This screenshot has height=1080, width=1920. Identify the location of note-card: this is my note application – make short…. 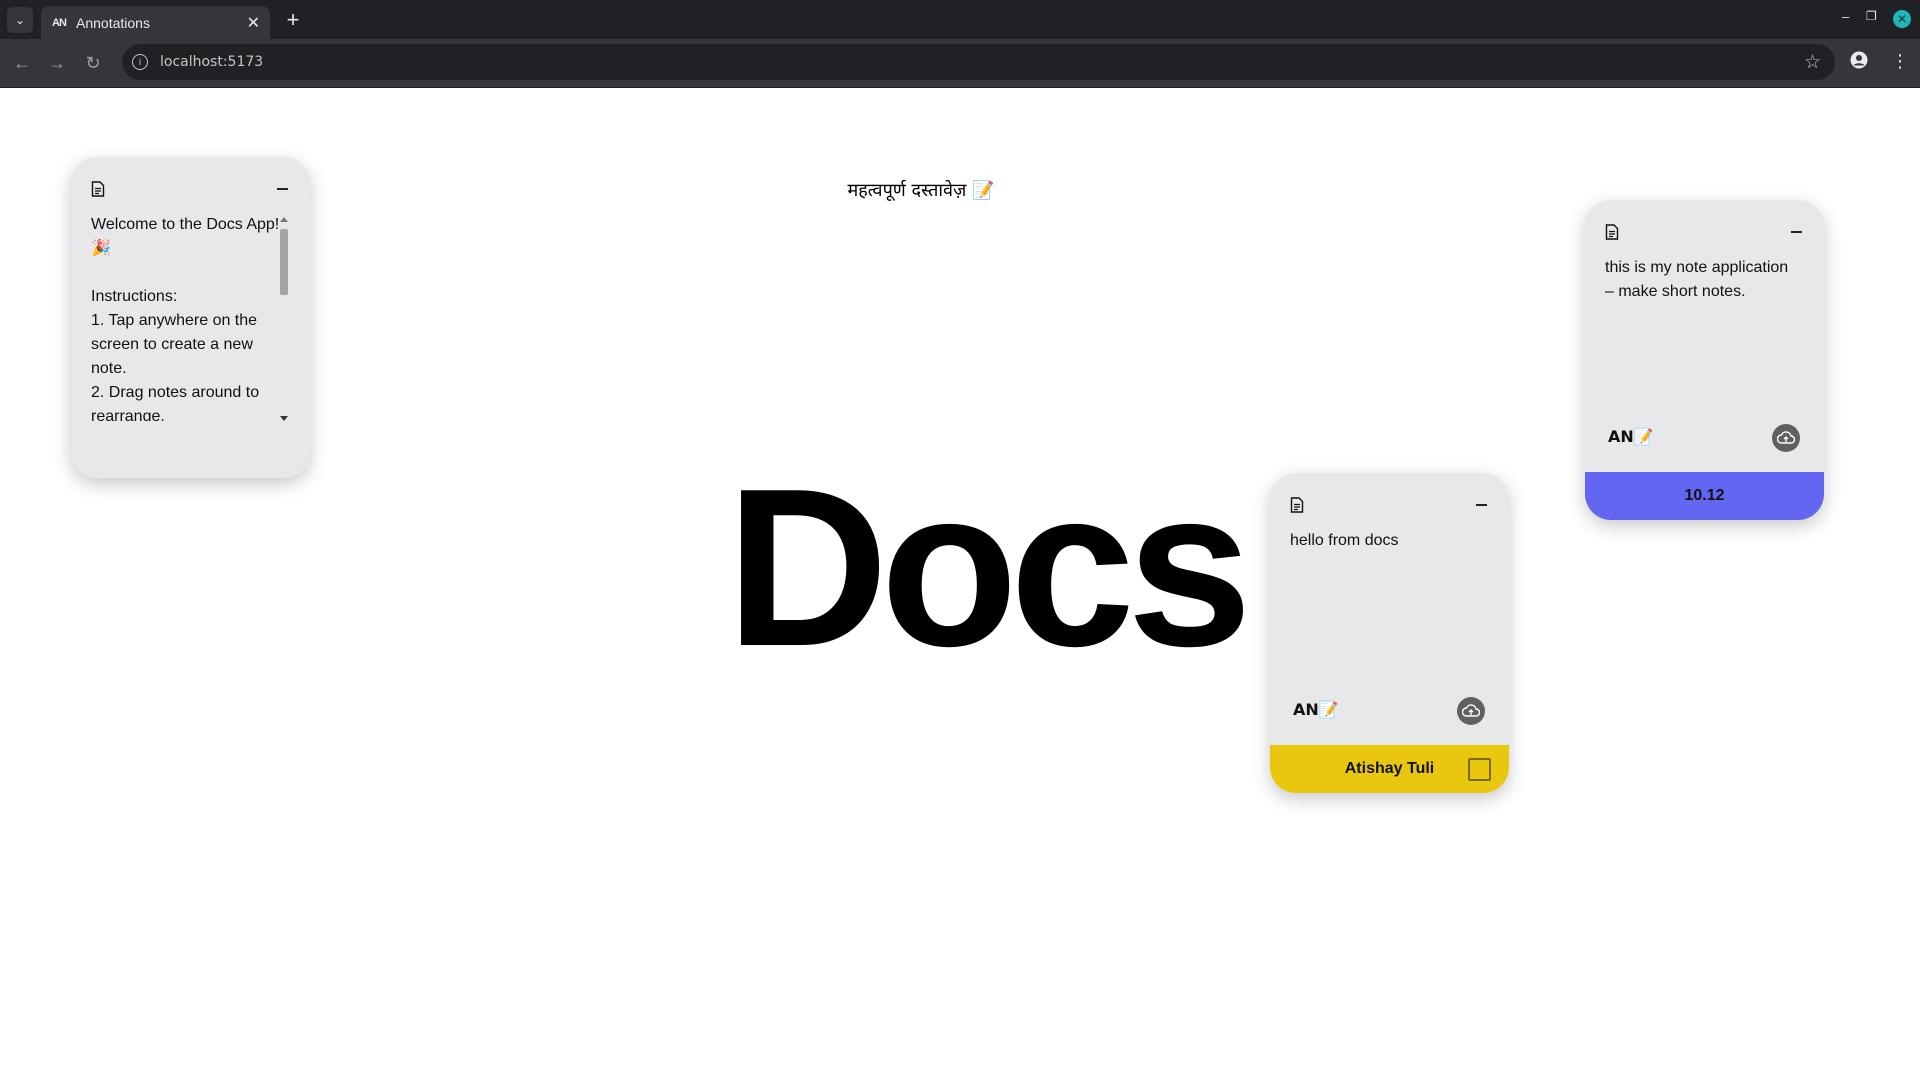
(1704, 360).